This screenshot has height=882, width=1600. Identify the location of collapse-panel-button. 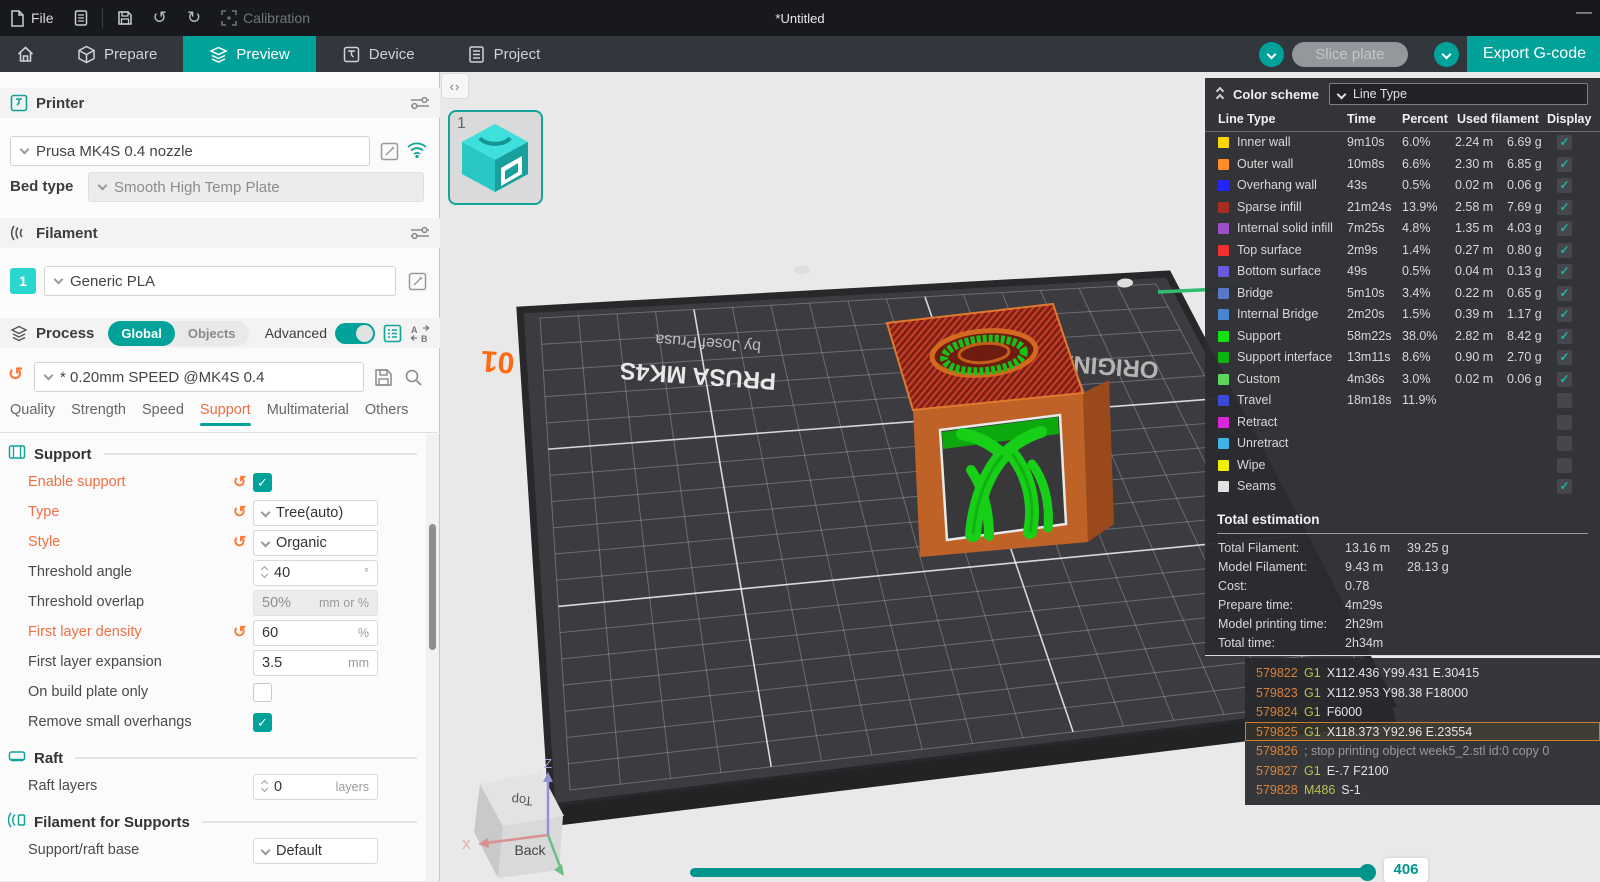
(1220, 94).